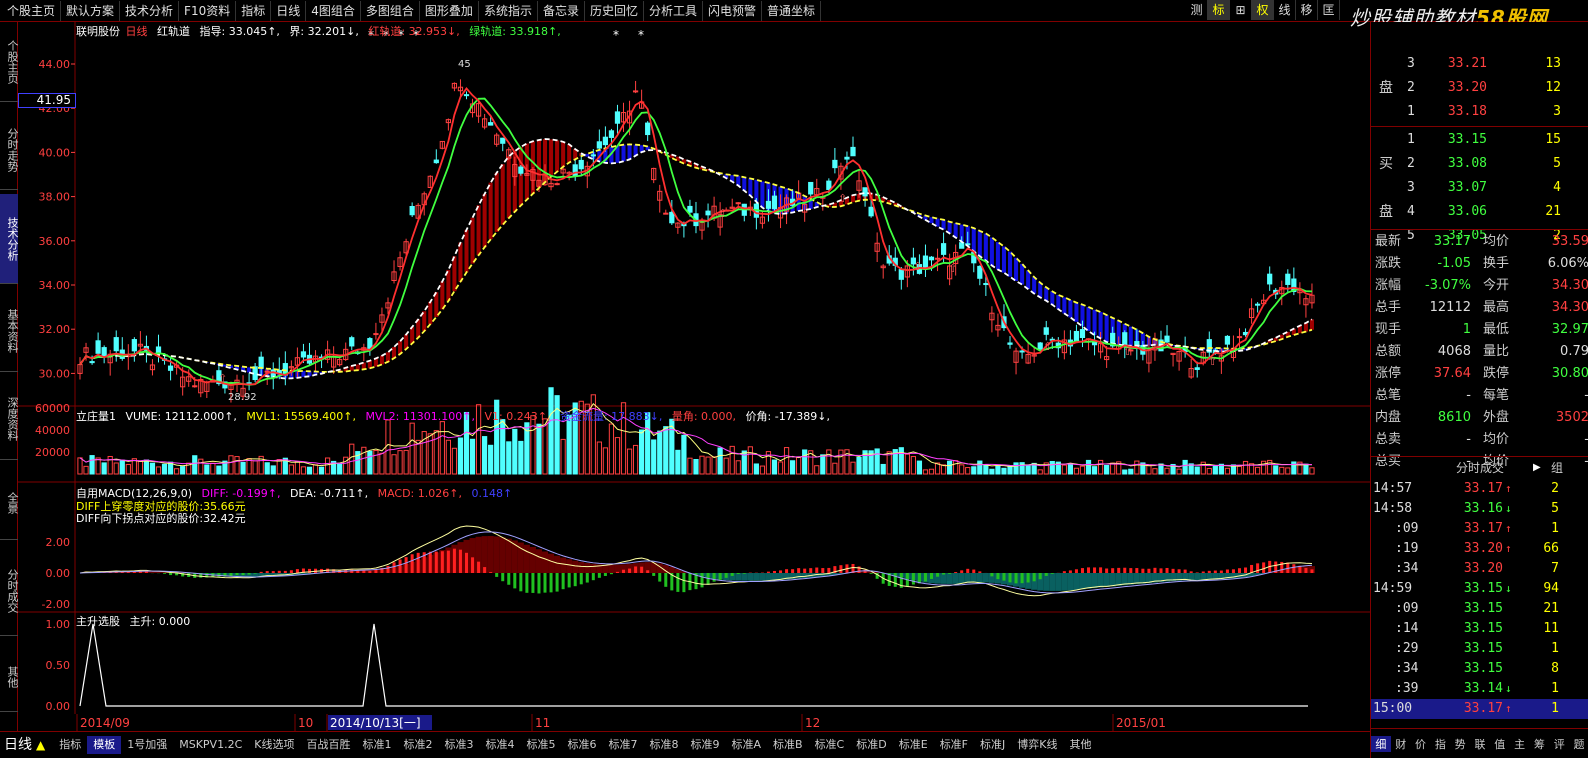  What do you see at coordinates (1496, 329) in the screenshot?
I see `quote-label-2: 最低` at bounding box center [1496, 329].